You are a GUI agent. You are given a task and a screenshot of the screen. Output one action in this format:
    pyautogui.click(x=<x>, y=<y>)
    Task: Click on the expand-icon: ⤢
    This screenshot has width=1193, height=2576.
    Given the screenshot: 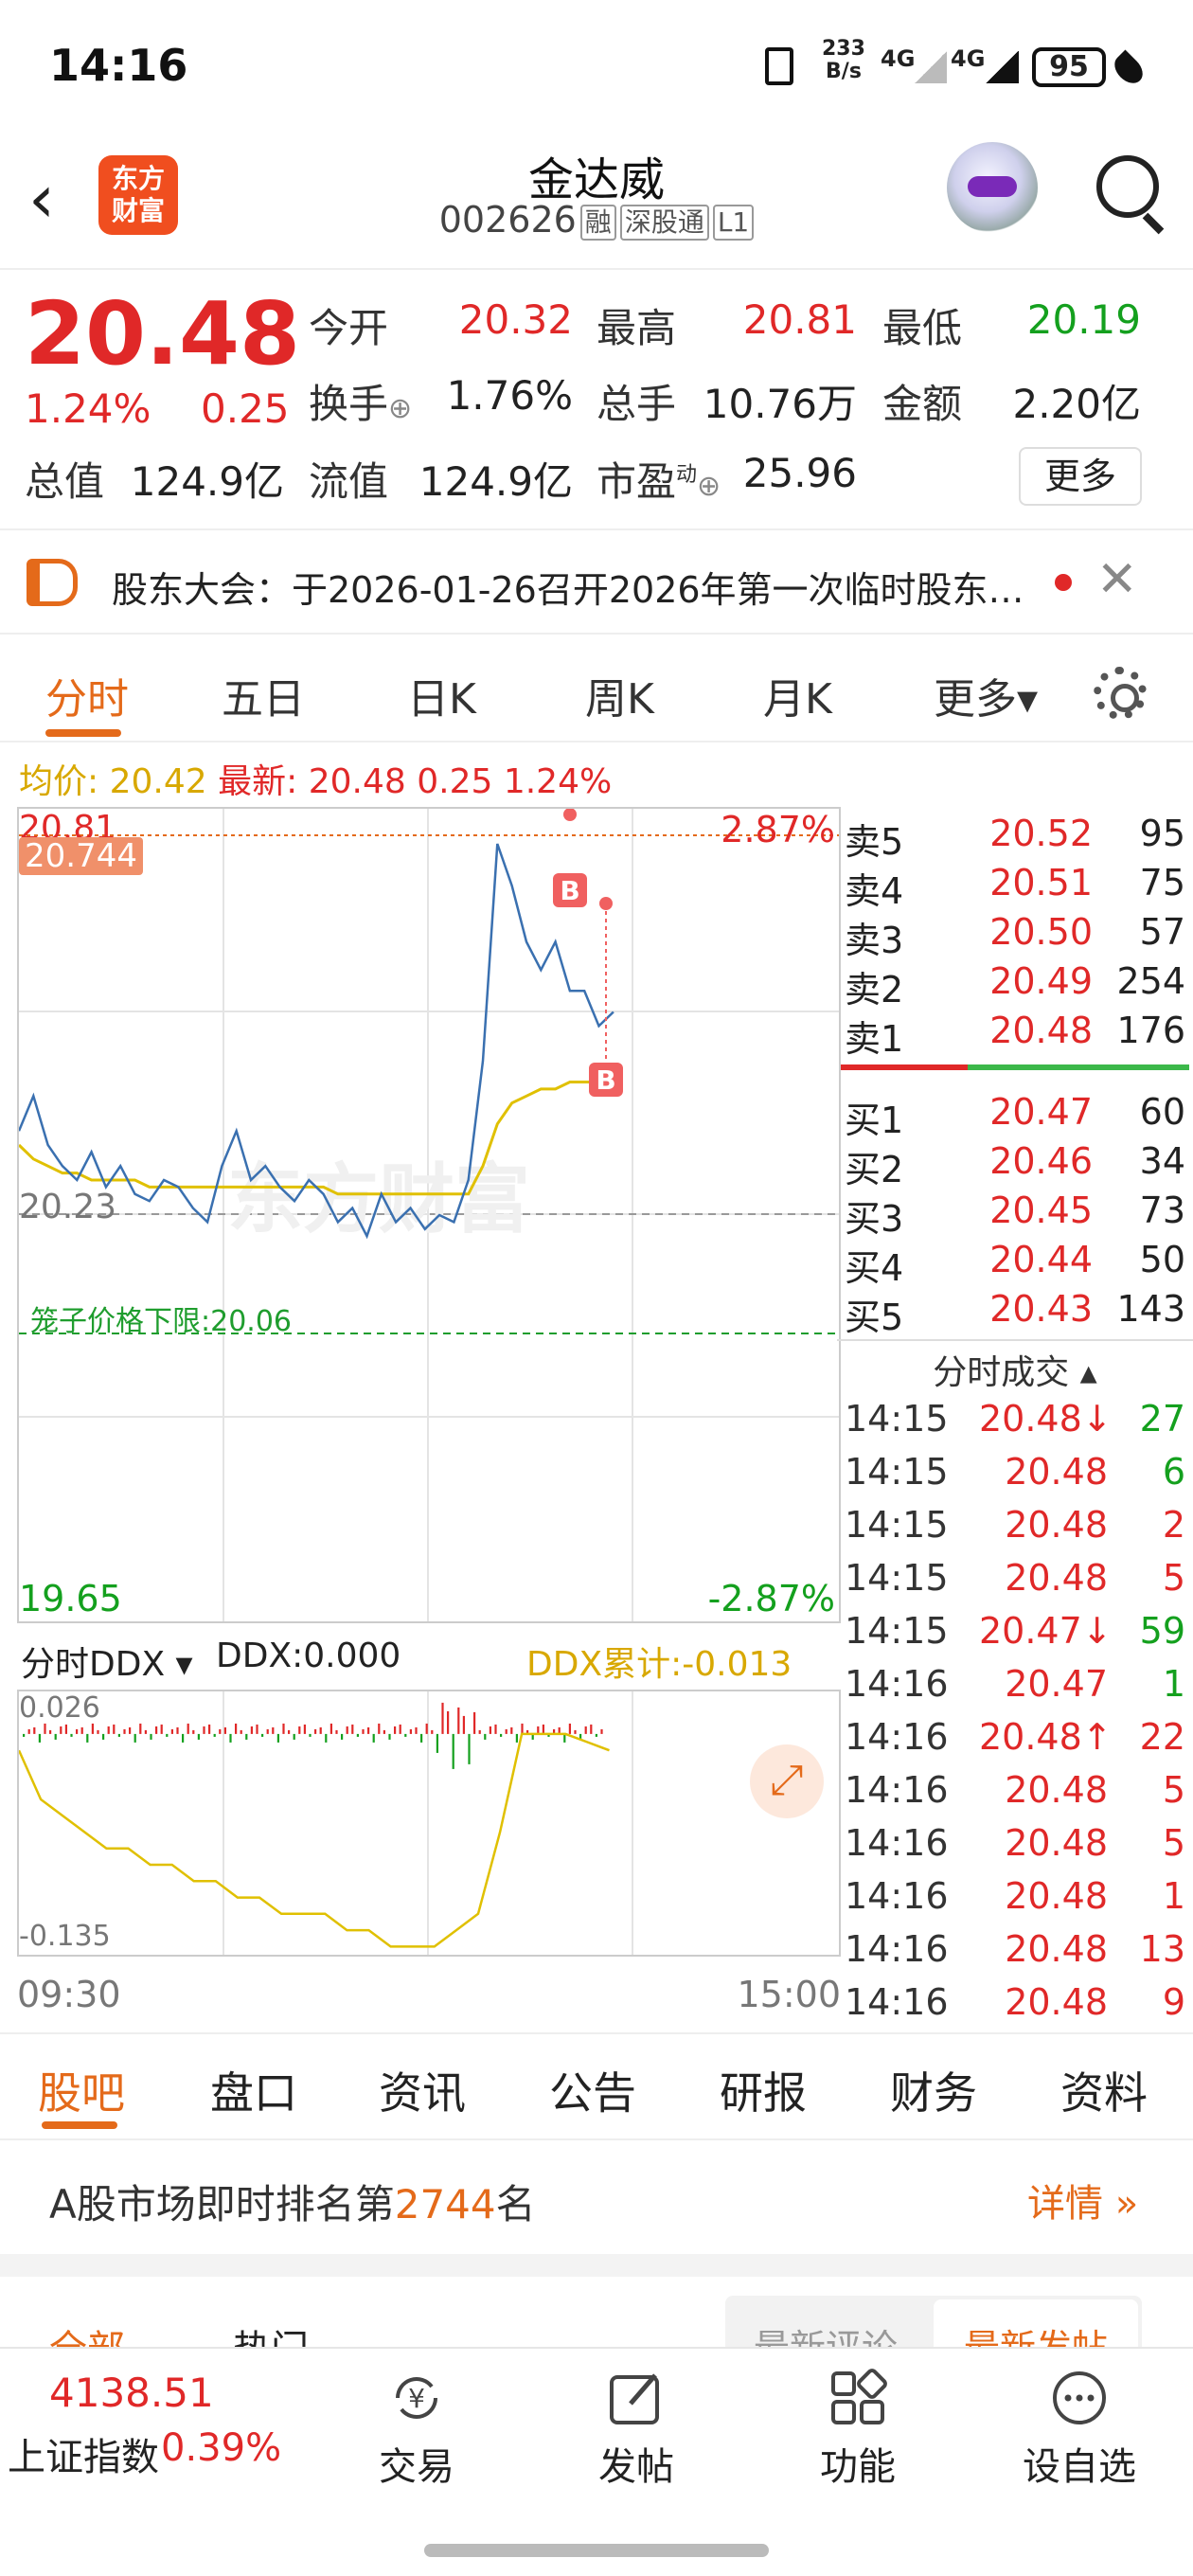 What is the action you would take?
    pyautogui.click(x=787, y=1781)
    